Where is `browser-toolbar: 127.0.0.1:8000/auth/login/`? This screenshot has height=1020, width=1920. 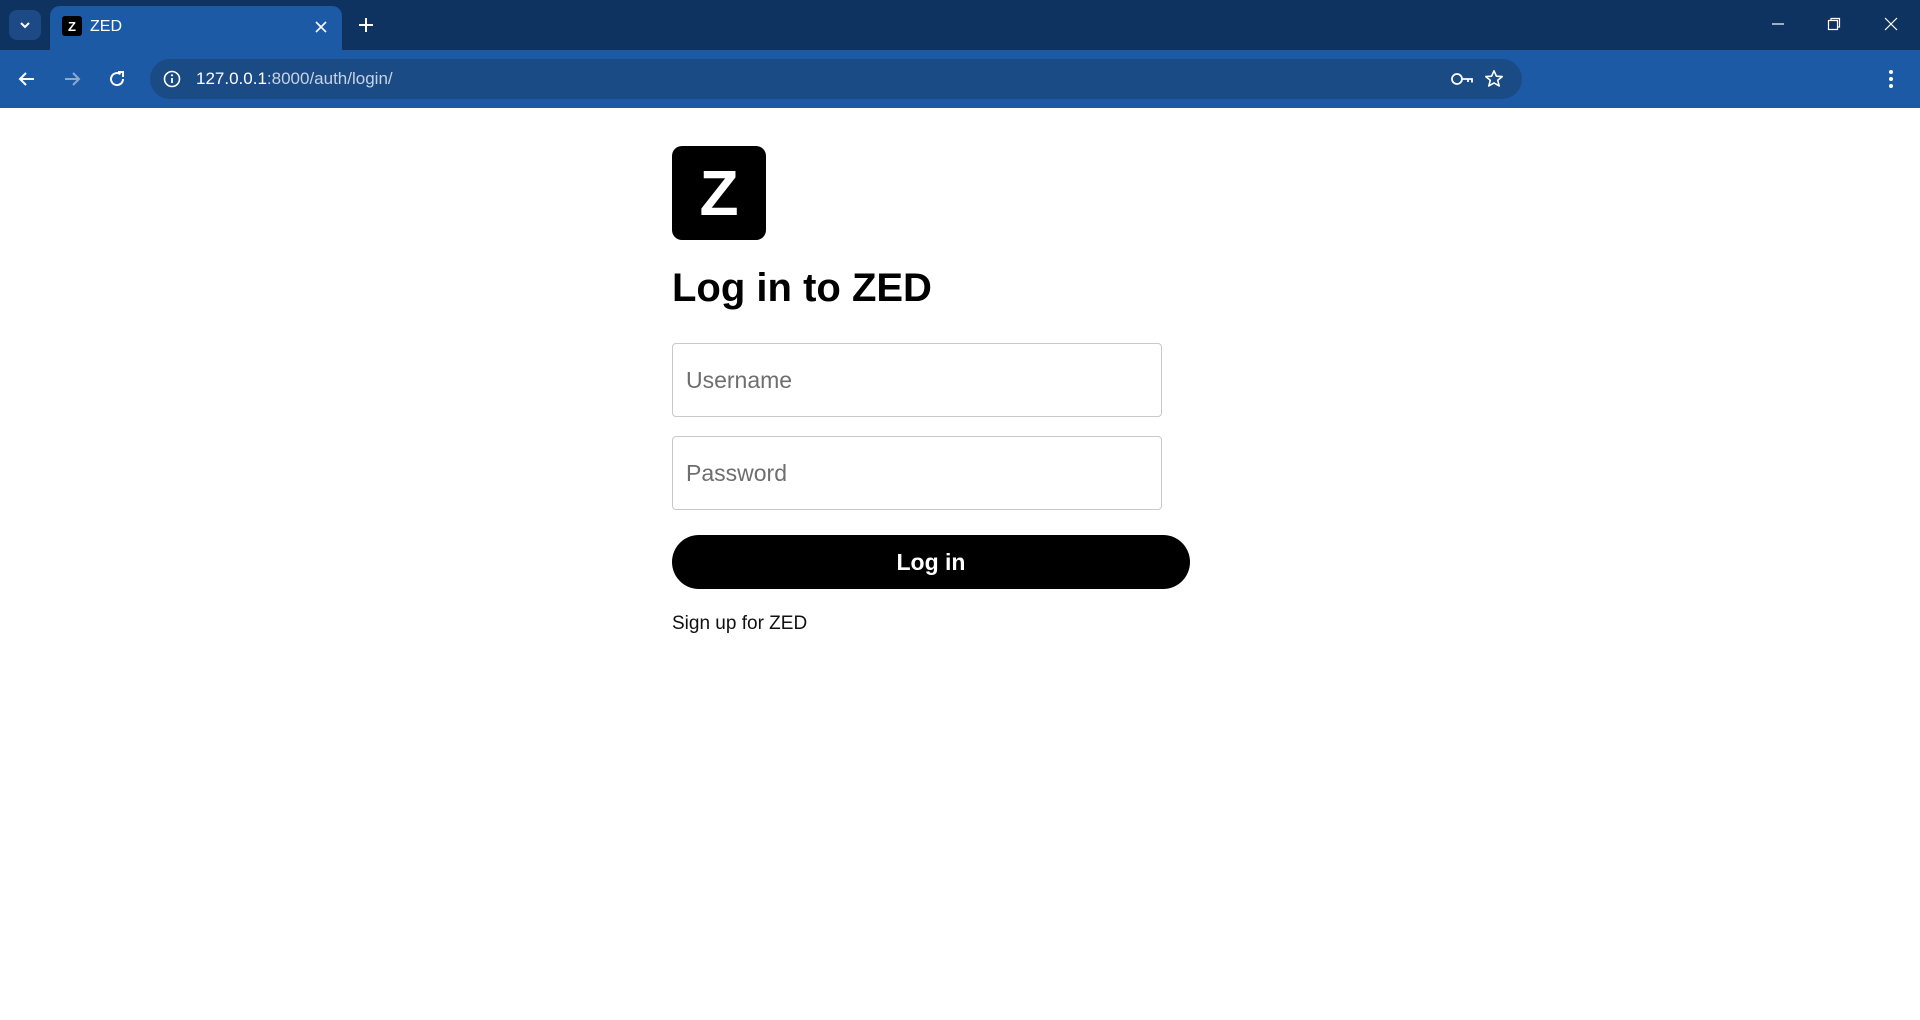
browser-toolbar: 127.0.0.1:8000/auth/login/ is located at coordinates (960, 79).